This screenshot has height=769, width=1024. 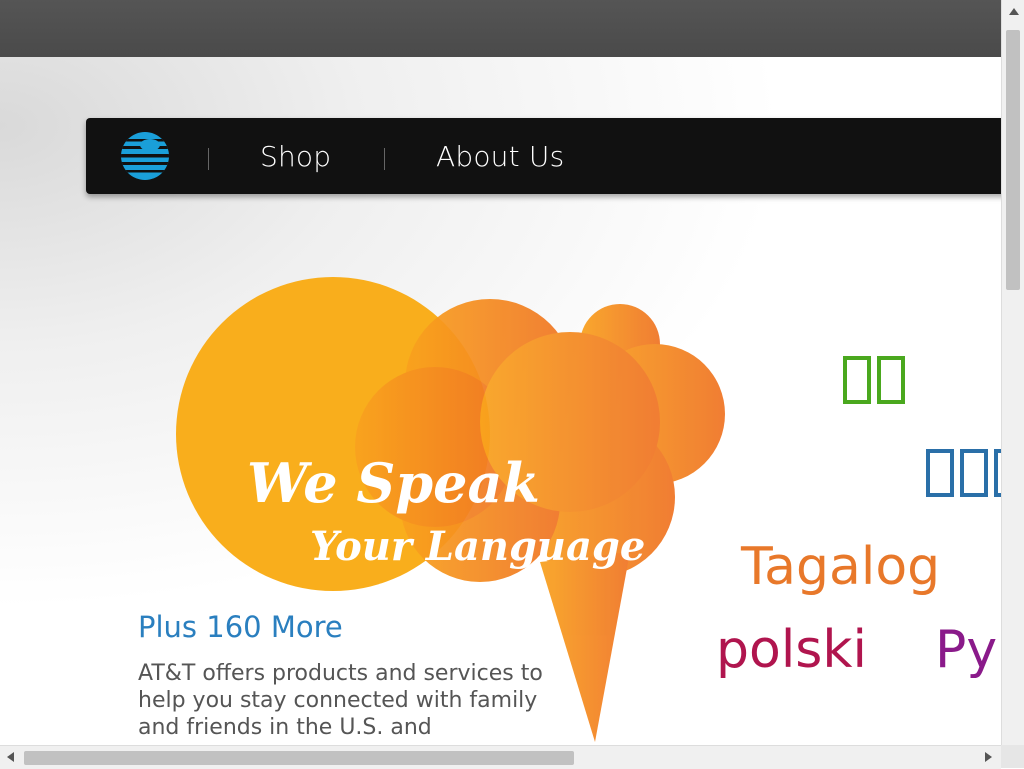 I want to click on vertical-scroll-thumb, so click(x=1013, y=160).